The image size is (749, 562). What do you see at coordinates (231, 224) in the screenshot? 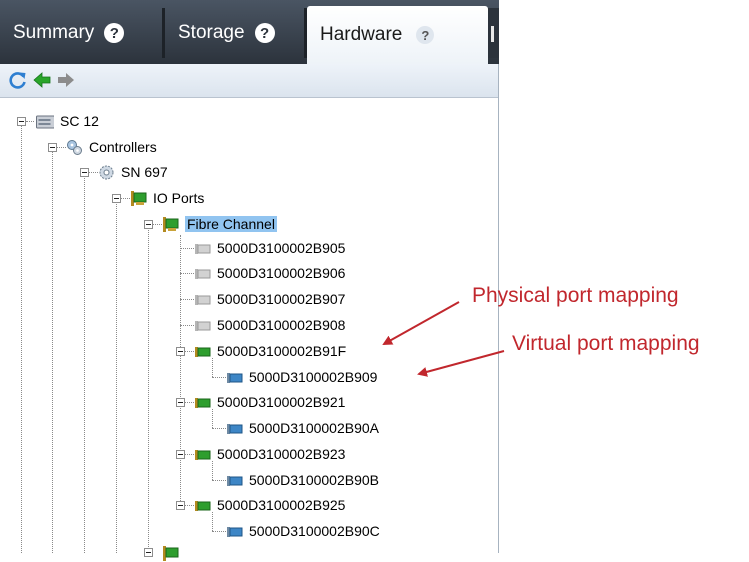
I see `tree-node-label: Fibre Channel` at bounding box center [231, 224].